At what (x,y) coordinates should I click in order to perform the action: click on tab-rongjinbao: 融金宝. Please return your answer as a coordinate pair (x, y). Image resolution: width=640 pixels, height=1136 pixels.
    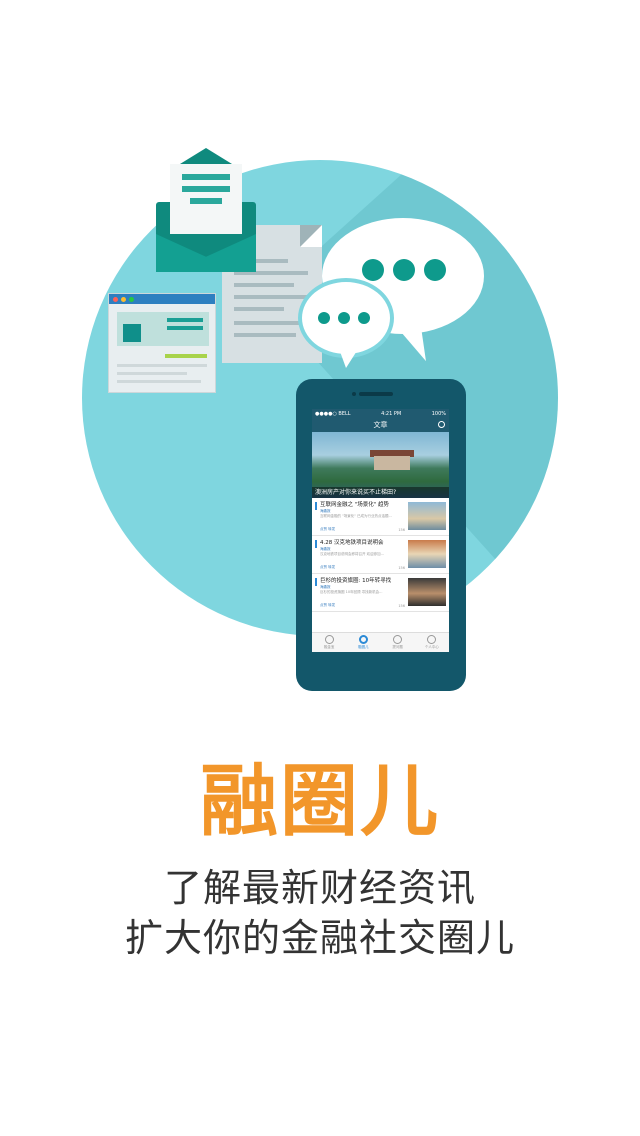
    Looking at the image, I should click on (329, 642).